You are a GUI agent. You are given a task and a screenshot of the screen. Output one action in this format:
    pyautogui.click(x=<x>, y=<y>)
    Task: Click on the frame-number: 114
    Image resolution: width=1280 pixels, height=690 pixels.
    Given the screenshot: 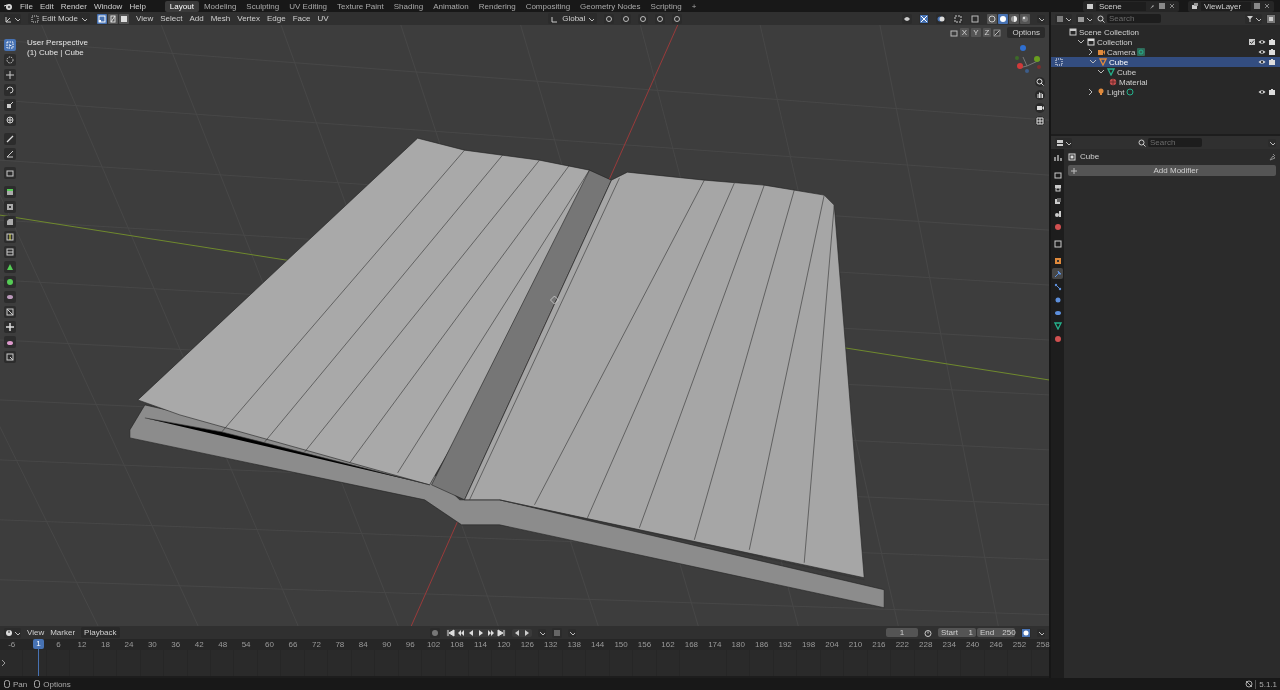 What is the action you would take?
    pyautogui.click(x=480, y=644)
    